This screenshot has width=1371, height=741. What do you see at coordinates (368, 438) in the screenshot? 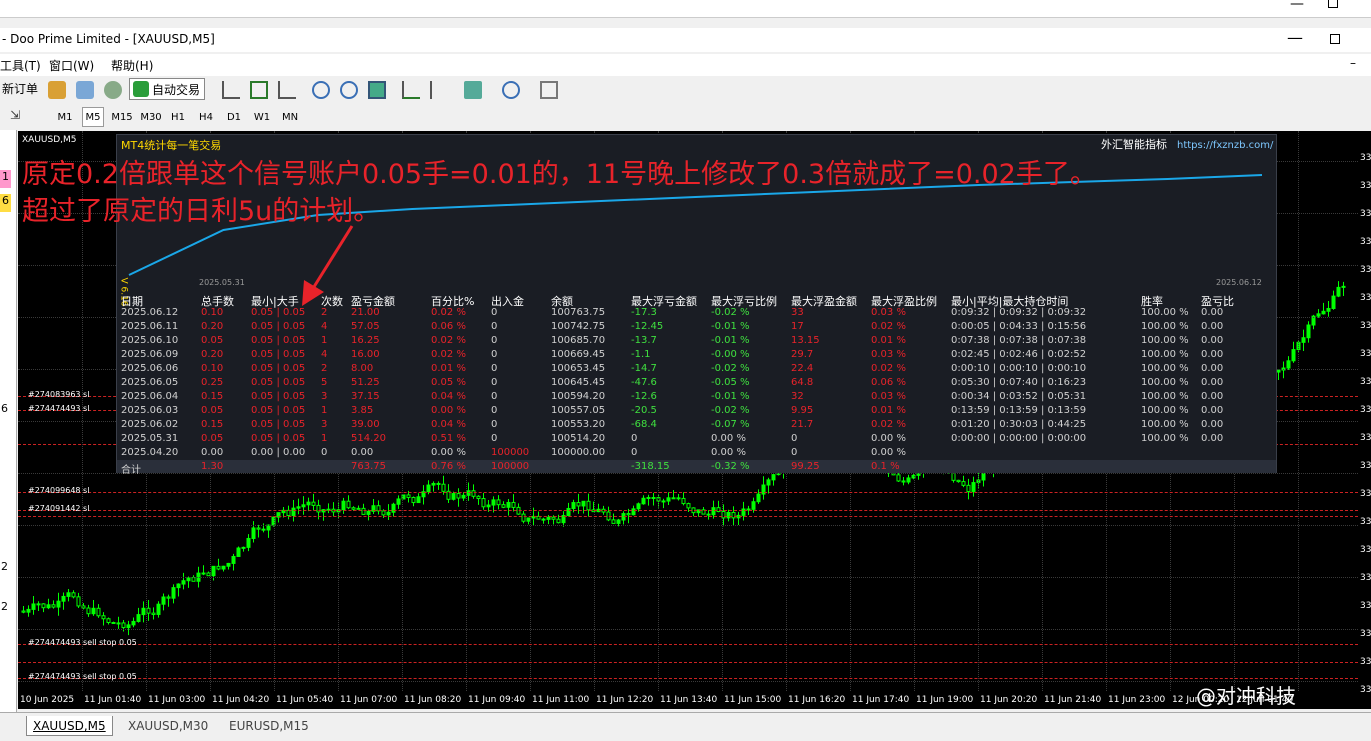
I see `table-cell: 514.20` at bounding box center [368, 438].